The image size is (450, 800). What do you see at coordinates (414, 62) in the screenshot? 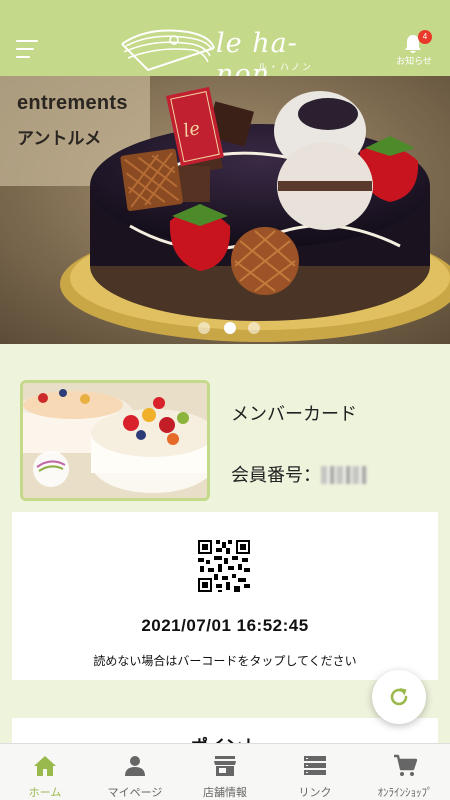
I see `notification-label: お知らせ` at bounding box center [414, 62].